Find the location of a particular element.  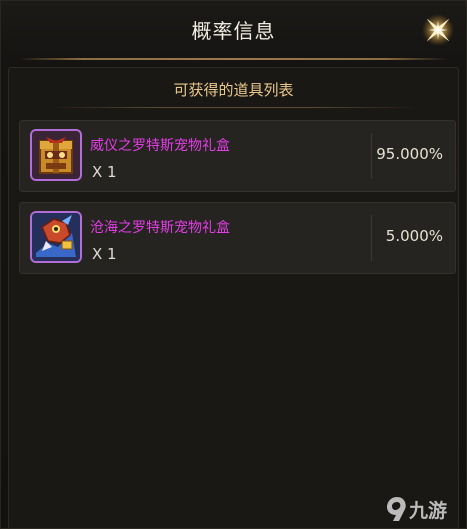

sparkle-close-icon is located at coordinates (438, 30).